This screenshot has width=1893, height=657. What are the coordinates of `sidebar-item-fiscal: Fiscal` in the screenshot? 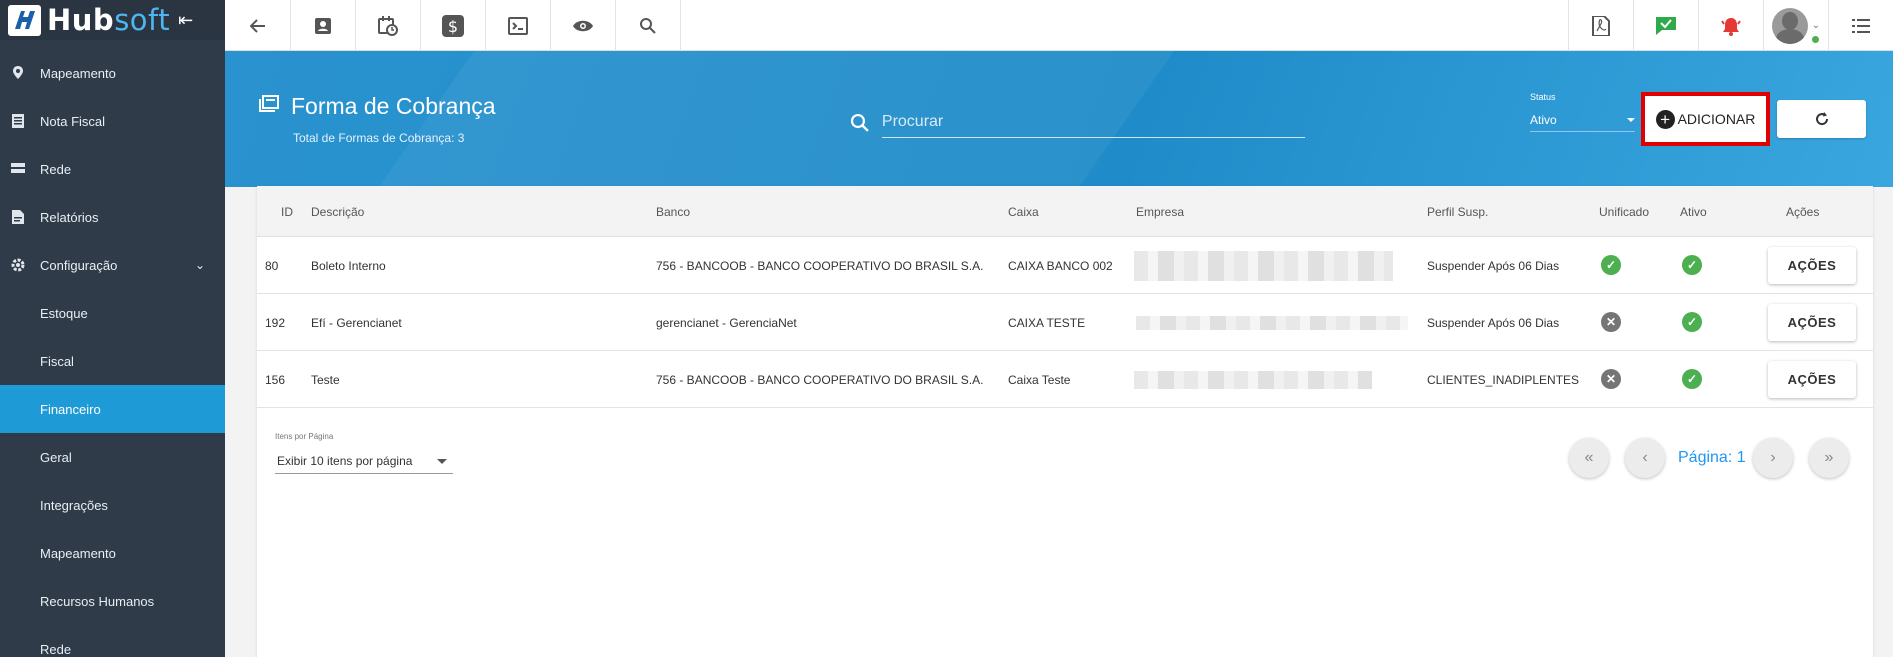 It's located at (112, 361).